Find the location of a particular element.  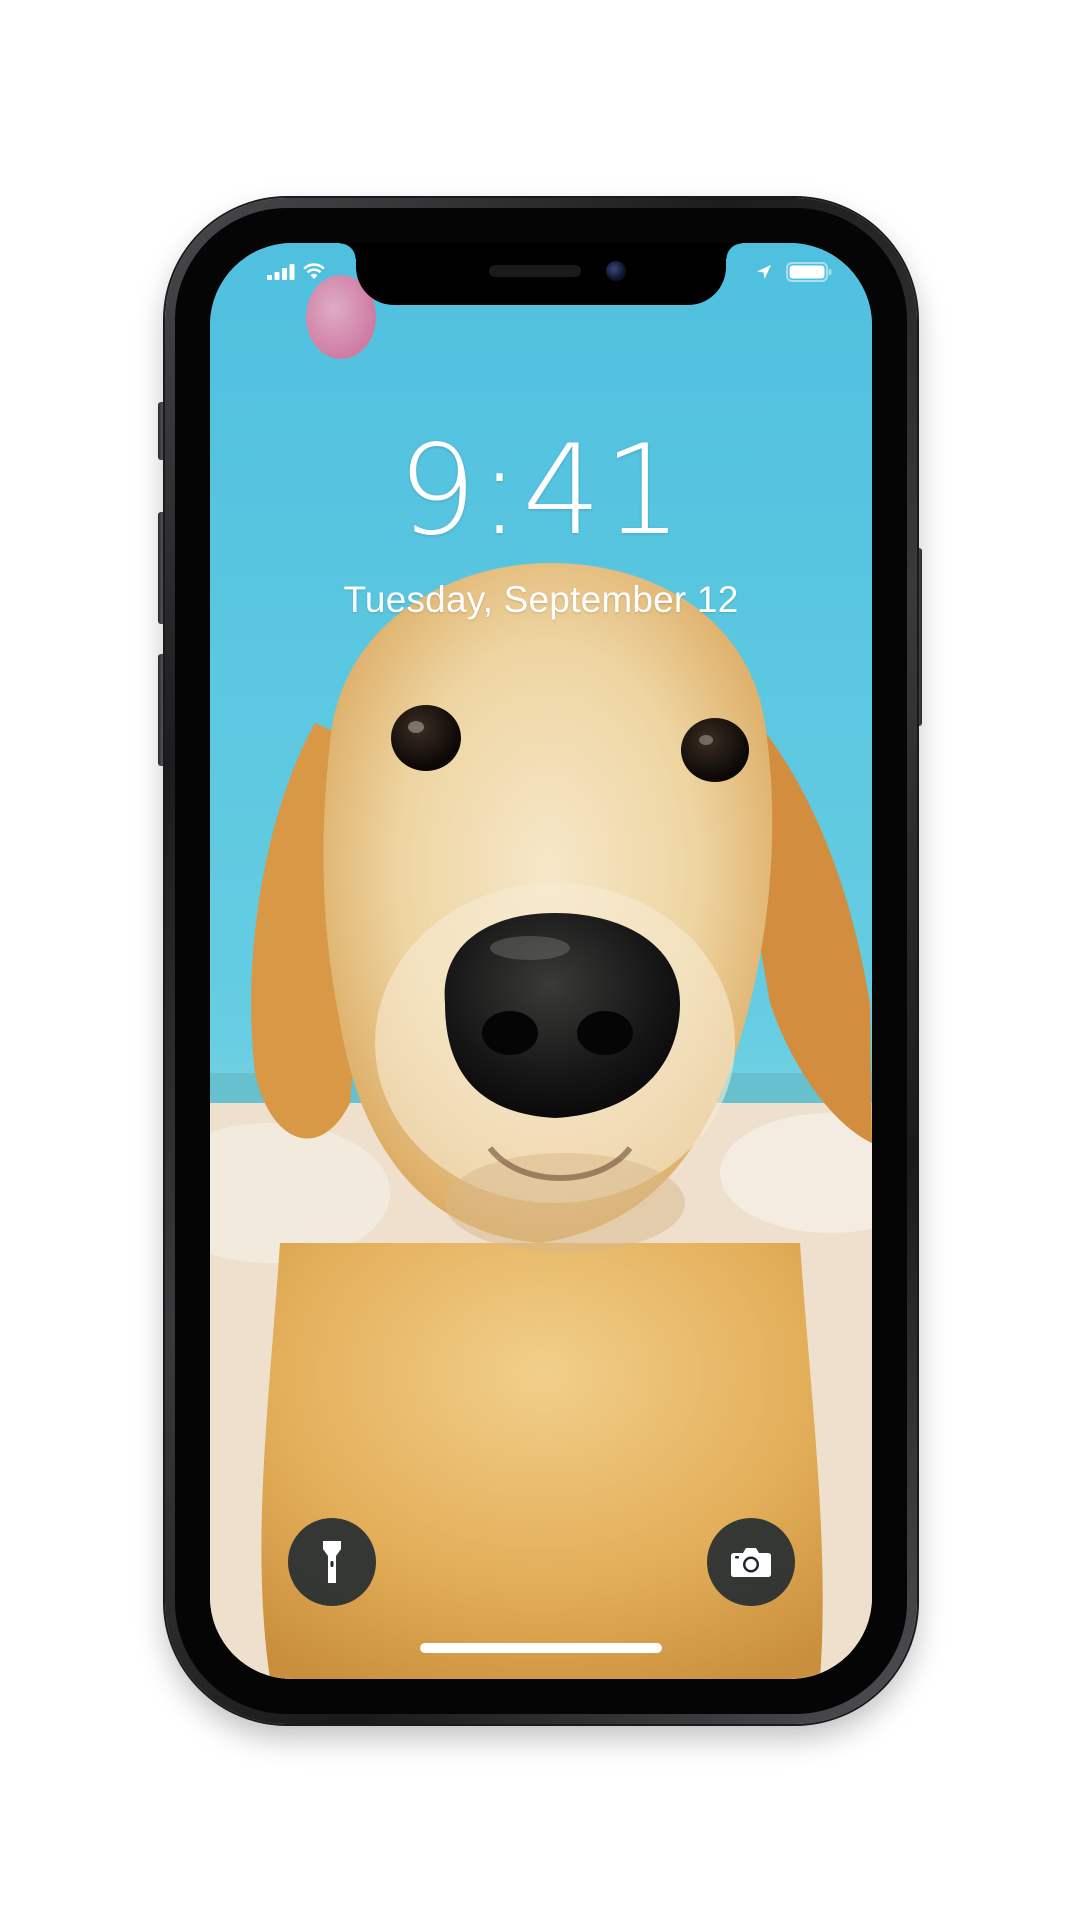

lock-screen-date: Tuesday, September 12 is located at coordinates (541, 599).